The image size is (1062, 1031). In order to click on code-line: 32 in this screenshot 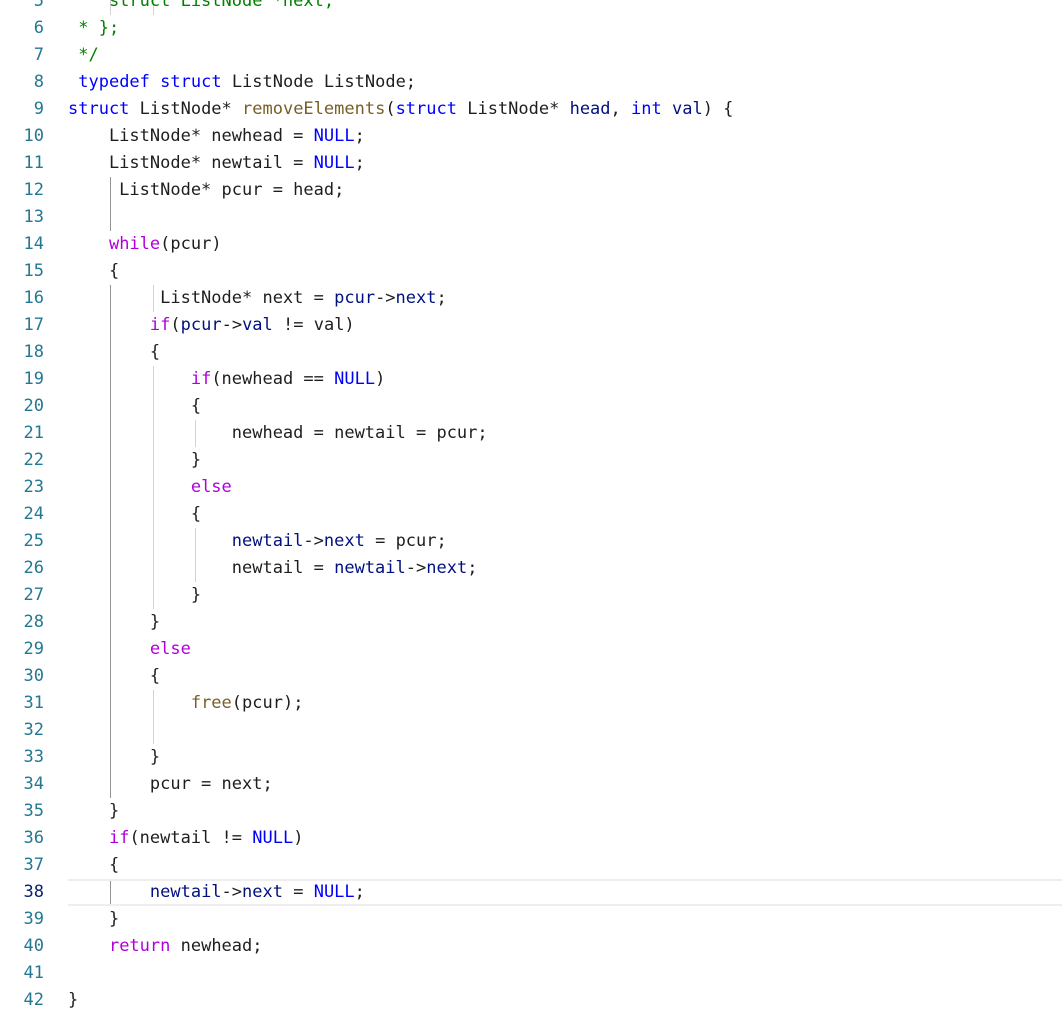, I will do `click(531, 730)`.